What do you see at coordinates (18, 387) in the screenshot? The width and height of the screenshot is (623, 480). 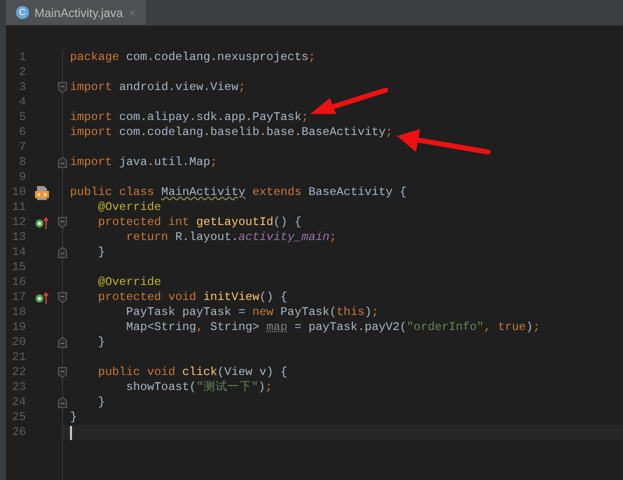 I see `line-number: 23` at bounding box center [18, 387].